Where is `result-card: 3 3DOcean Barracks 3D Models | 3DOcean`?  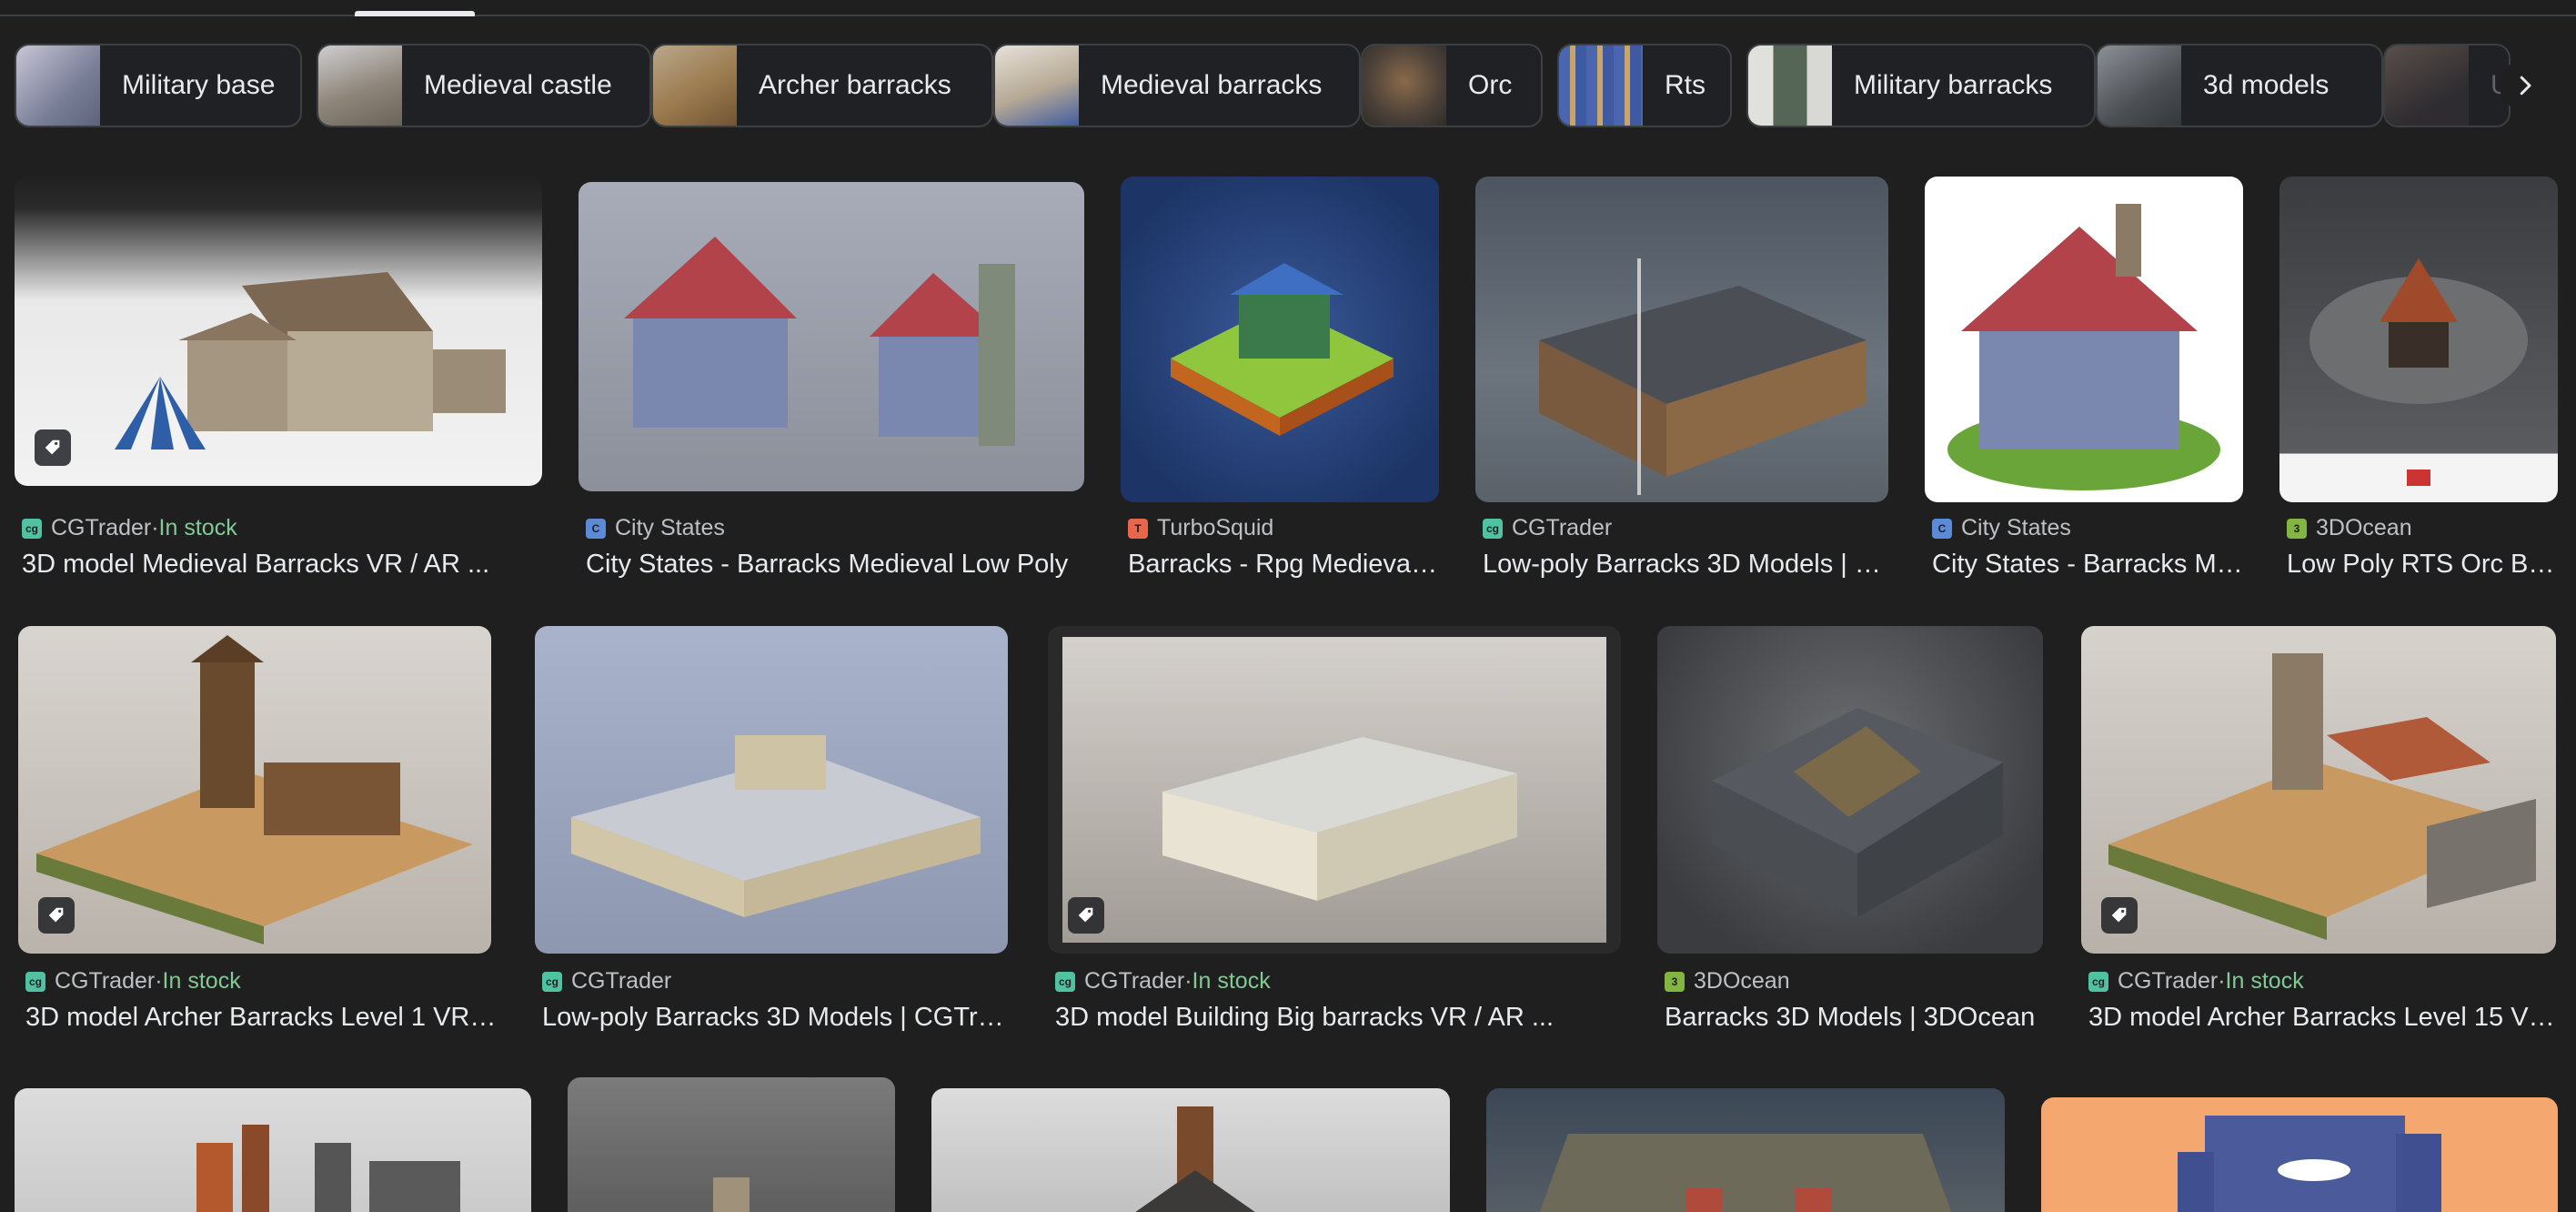
result-card: 3 3DOcean Barracks 3D Models | 3DOcean is located at coordinates (1850, 831).